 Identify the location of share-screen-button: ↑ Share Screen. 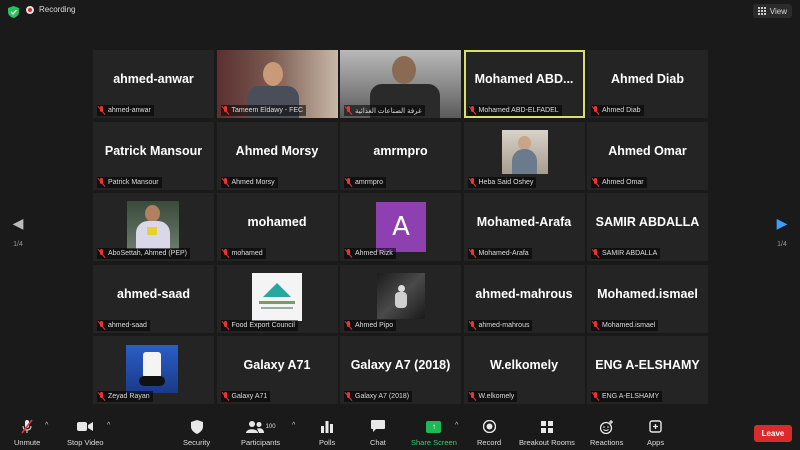
(434, 432).